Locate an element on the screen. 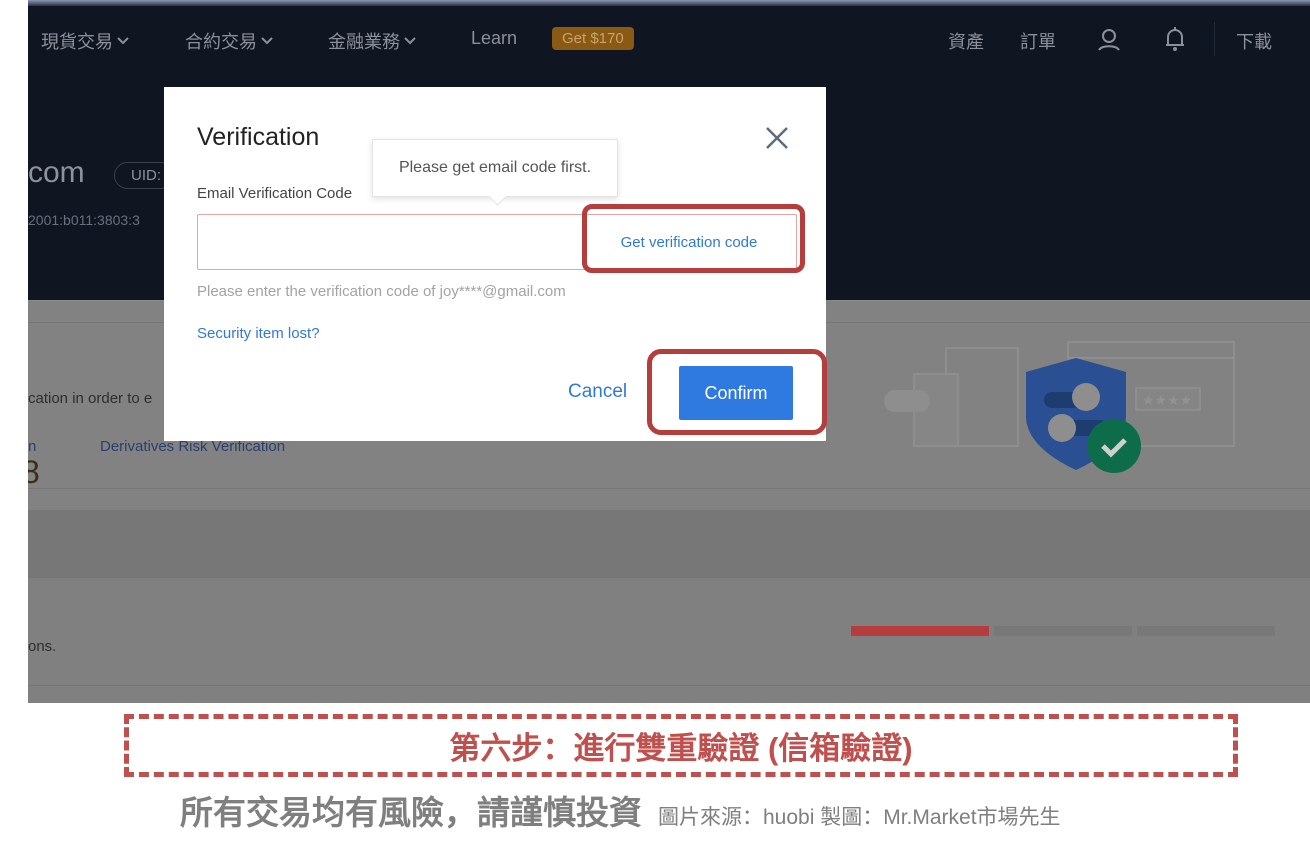  user-icon is located at coordinates (1109, 39).